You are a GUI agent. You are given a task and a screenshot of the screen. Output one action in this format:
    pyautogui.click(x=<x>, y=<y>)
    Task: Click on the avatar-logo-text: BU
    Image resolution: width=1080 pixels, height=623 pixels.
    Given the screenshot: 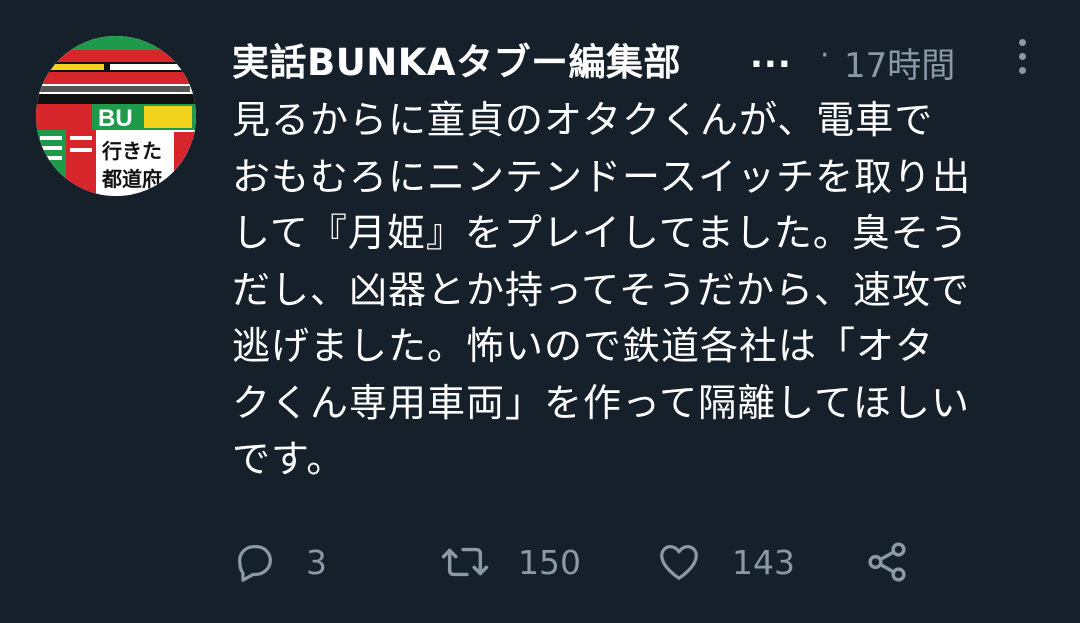 What is the action you would take?
    pyautogui.click(x=115, y=118)
    